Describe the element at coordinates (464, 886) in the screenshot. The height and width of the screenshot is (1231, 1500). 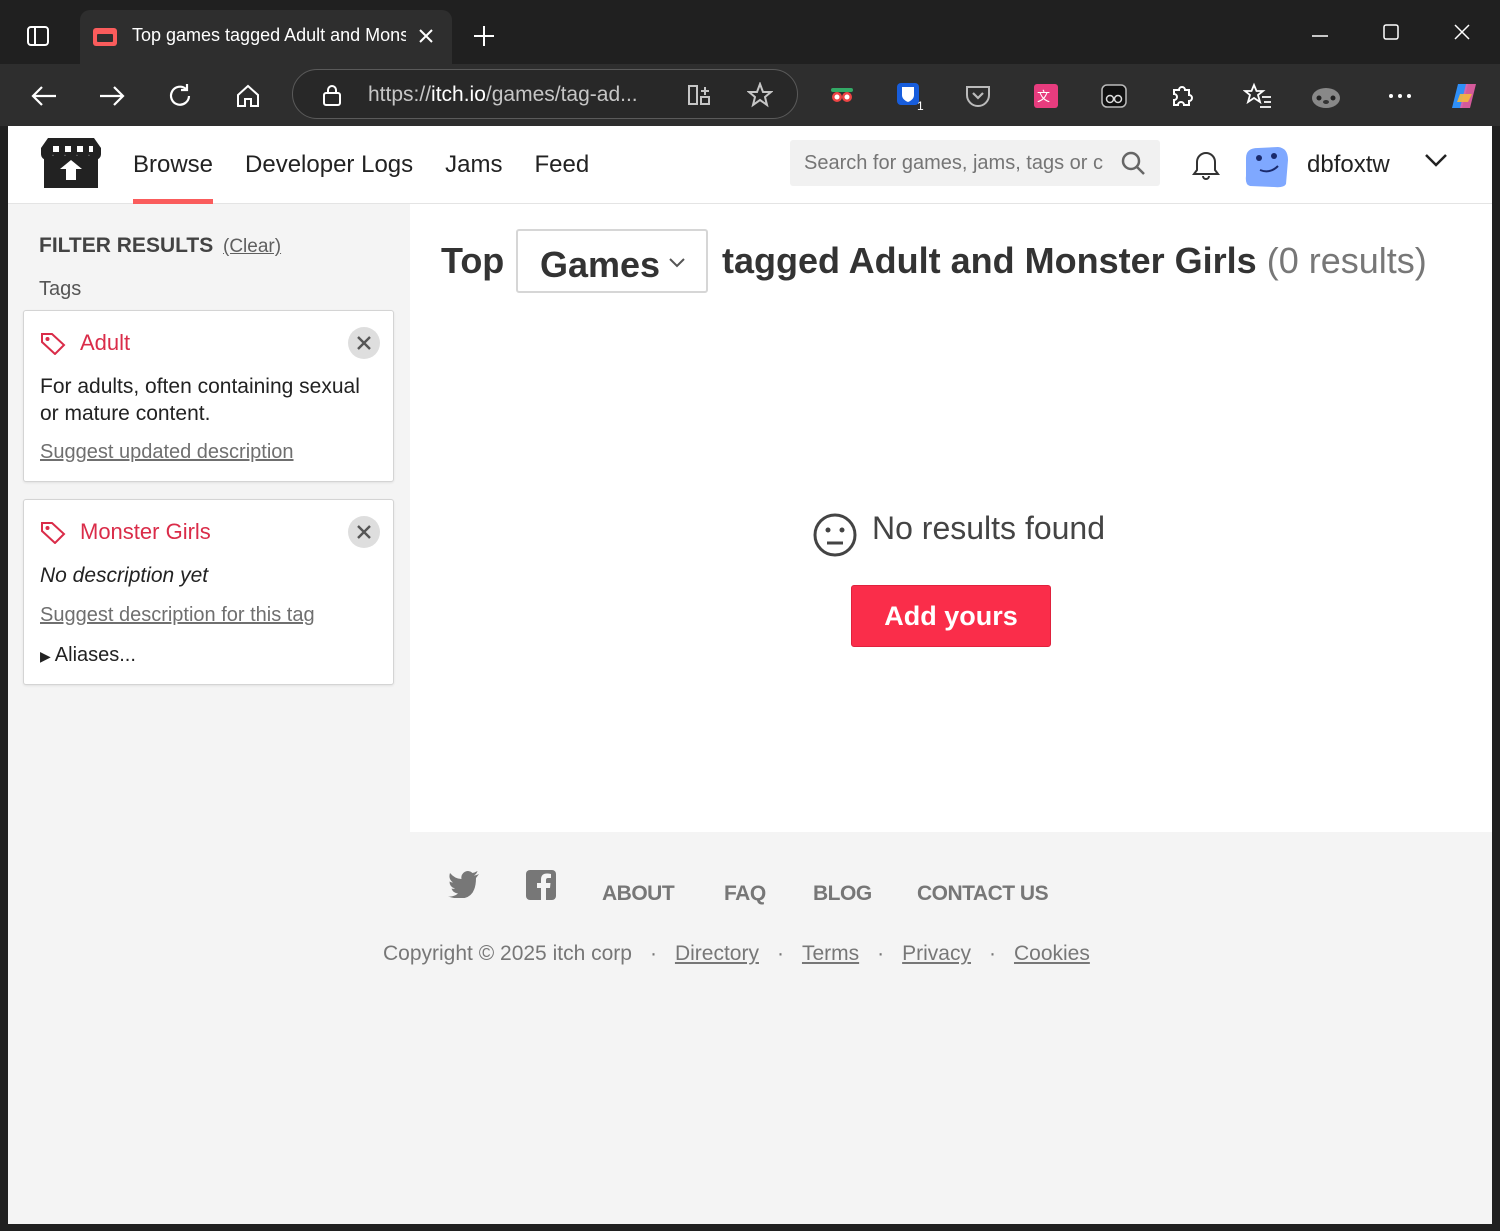
I see `twitter-icon` at that location.